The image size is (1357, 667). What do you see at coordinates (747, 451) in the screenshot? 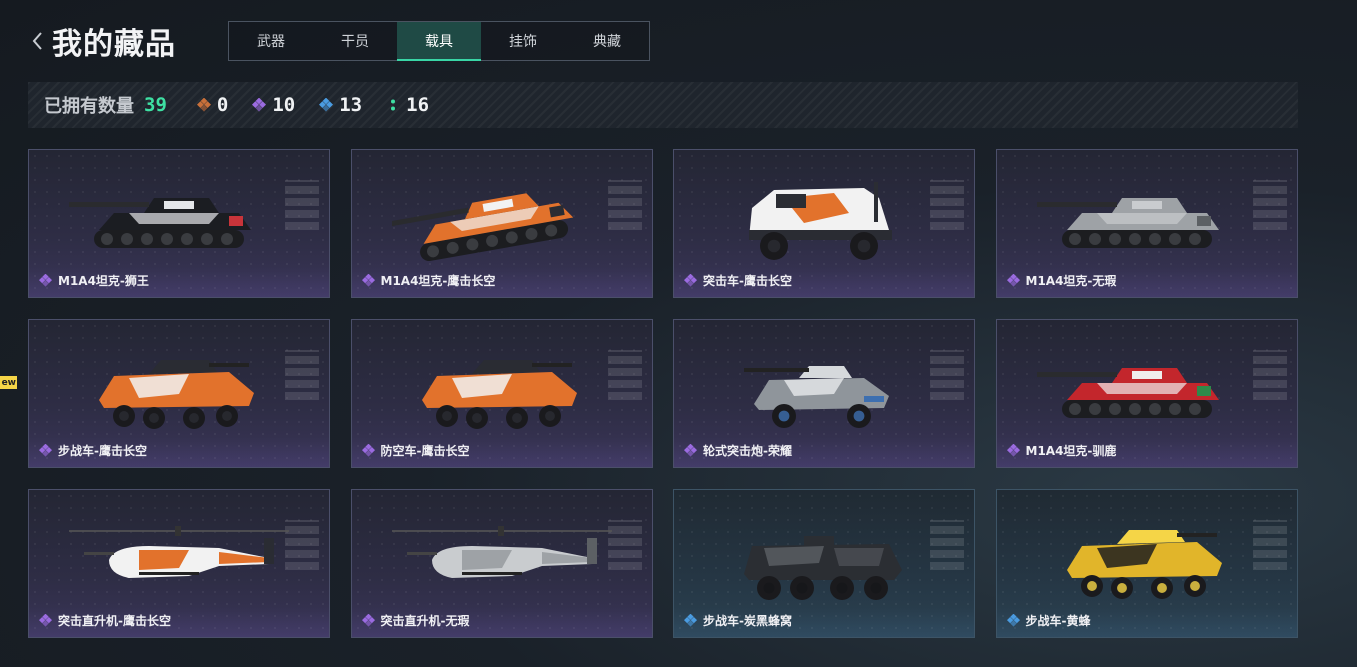
I see `item-name-label: 轮式突击炮-荣耀` at bounding box center [747, 451].